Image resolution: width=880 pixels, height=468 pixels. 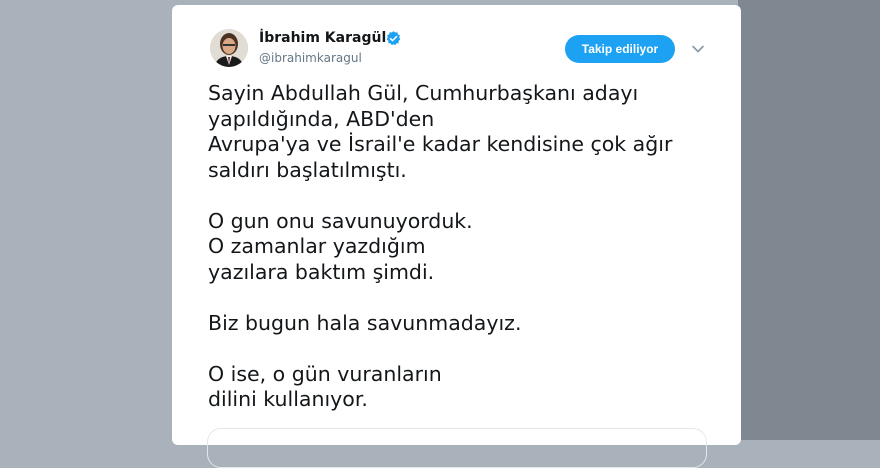 I want to click on verified-badge-icon, so click(x=393, y=38).